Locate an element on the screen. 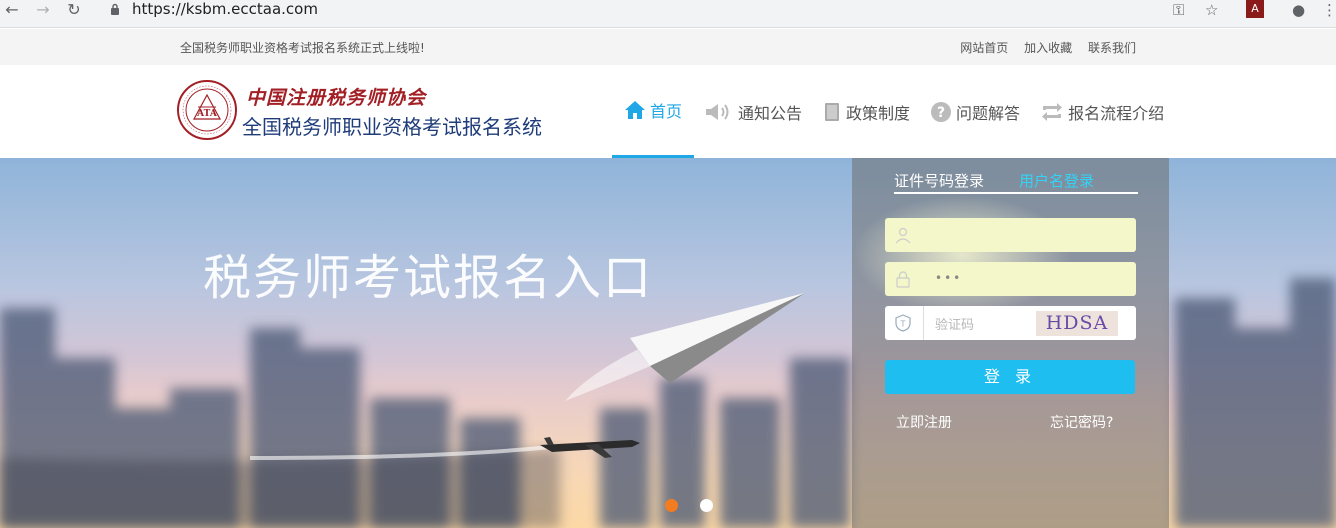  nav-process: 报名流程介绍 is located at coordinates (1102, 111).